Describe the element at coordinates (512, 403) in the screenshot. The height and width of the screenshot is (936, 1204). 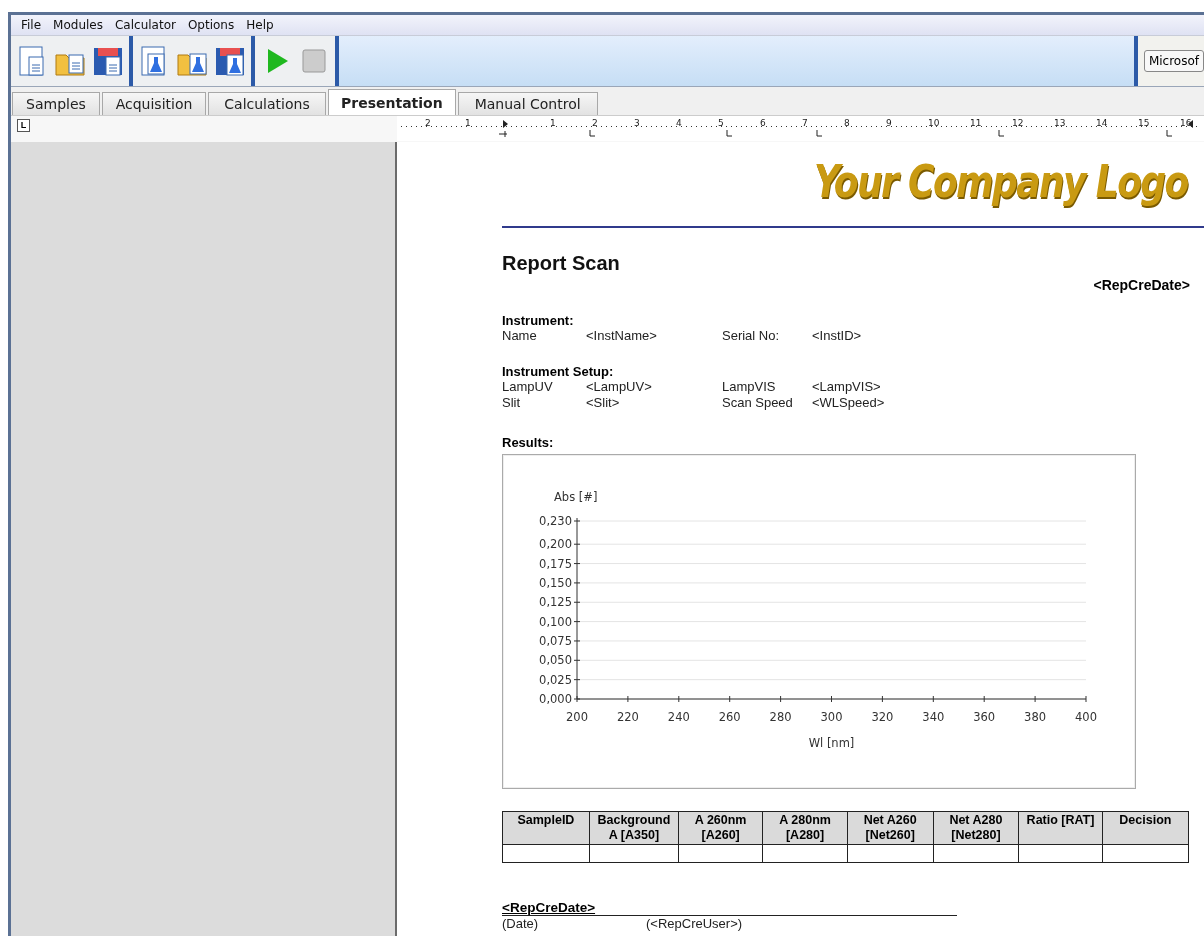
I see `field-label: Slit` at that location.